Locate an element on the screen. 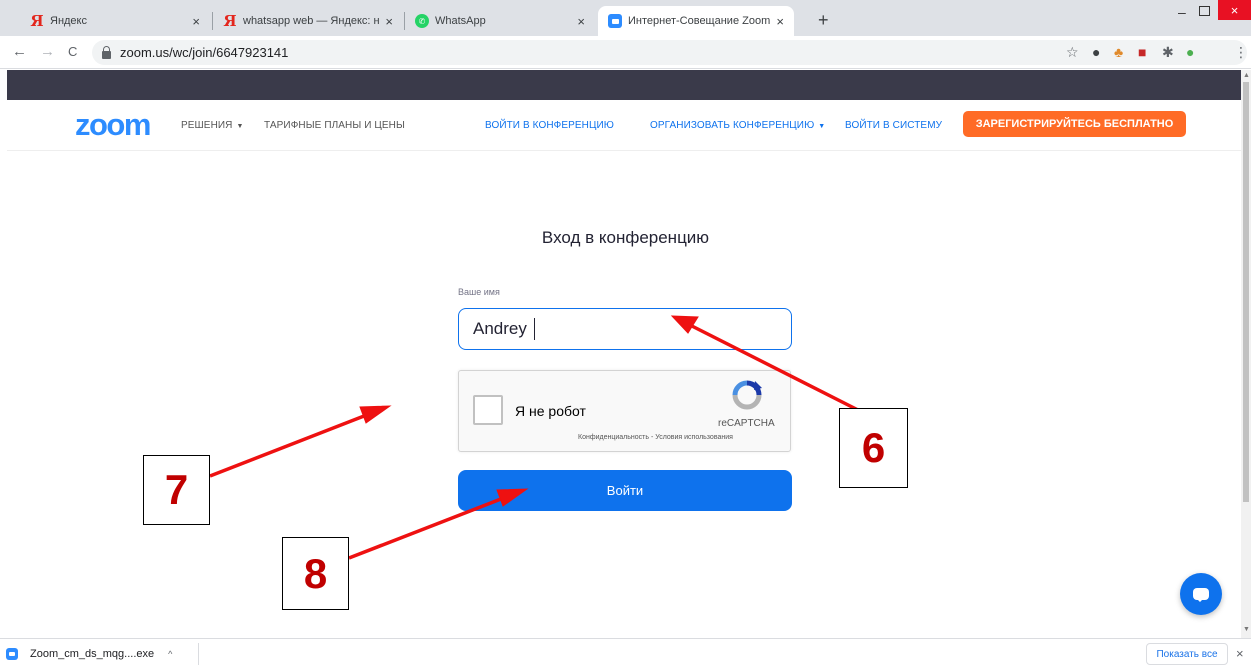 The height and width of the screenshot is (668, 1251). arrow-8-line is located at coordinates (434, 525).